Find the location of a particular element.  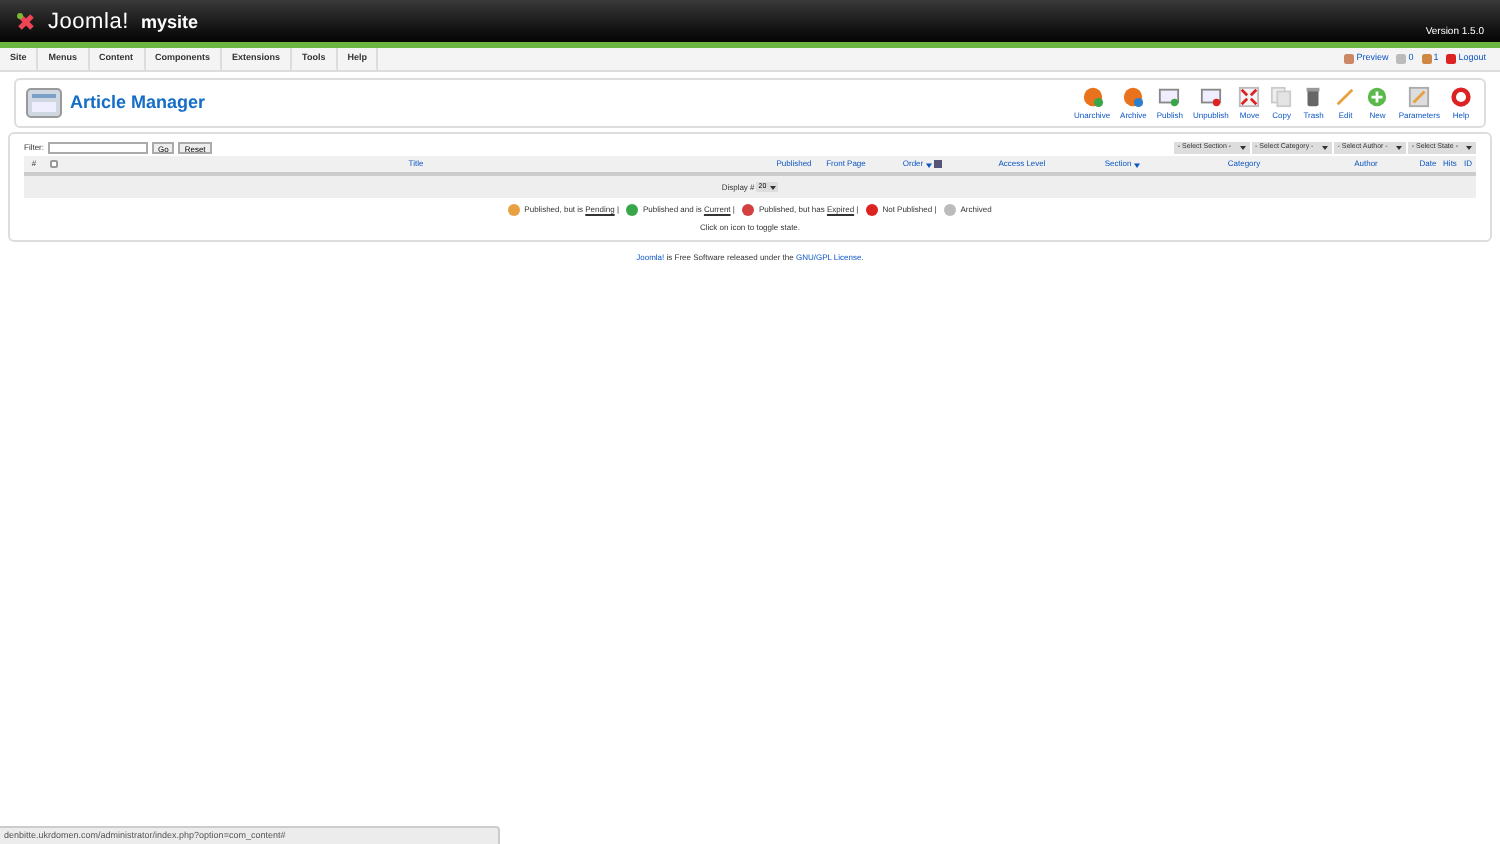

page-title: Article Manager is located at coordinates (138, 102).